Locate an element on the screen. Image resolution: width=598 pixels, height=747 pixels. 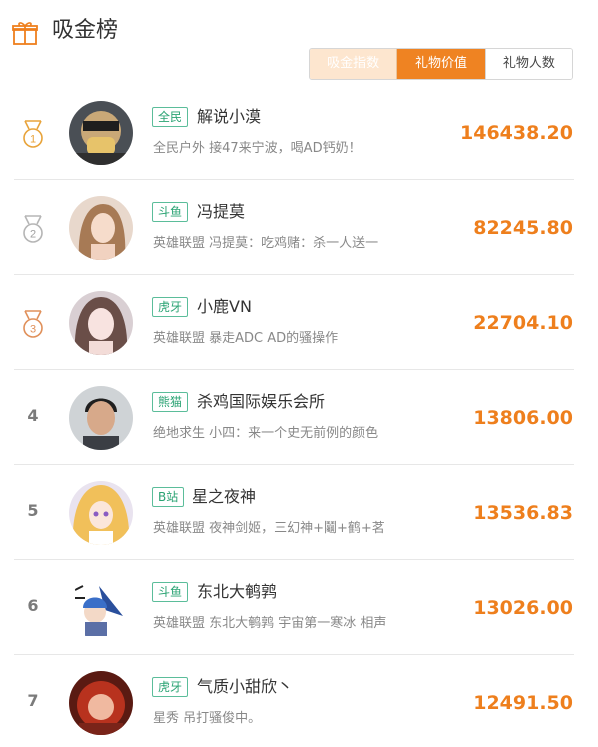
gift-value: 22704.10 is located at coordinates (523, 323).